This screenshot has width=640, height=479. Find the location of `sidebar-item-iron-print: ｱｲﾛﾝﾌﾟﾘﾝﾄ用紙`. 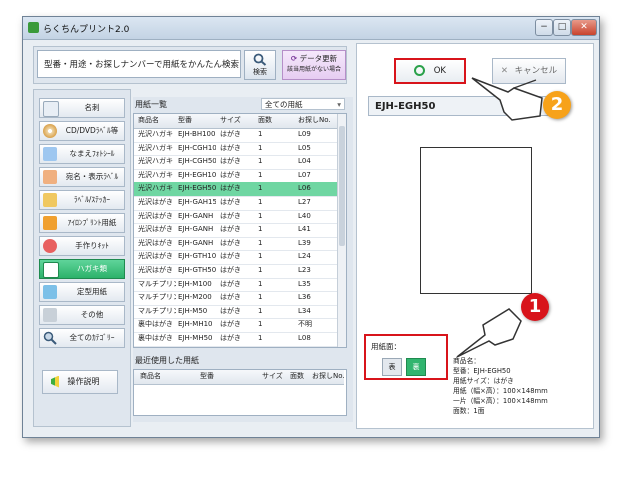

sidebar-item-iron-print: ｱｲﾛﾝﾌﾟﾘﾝﾄ用紙 is located at coordinates (82, 223).